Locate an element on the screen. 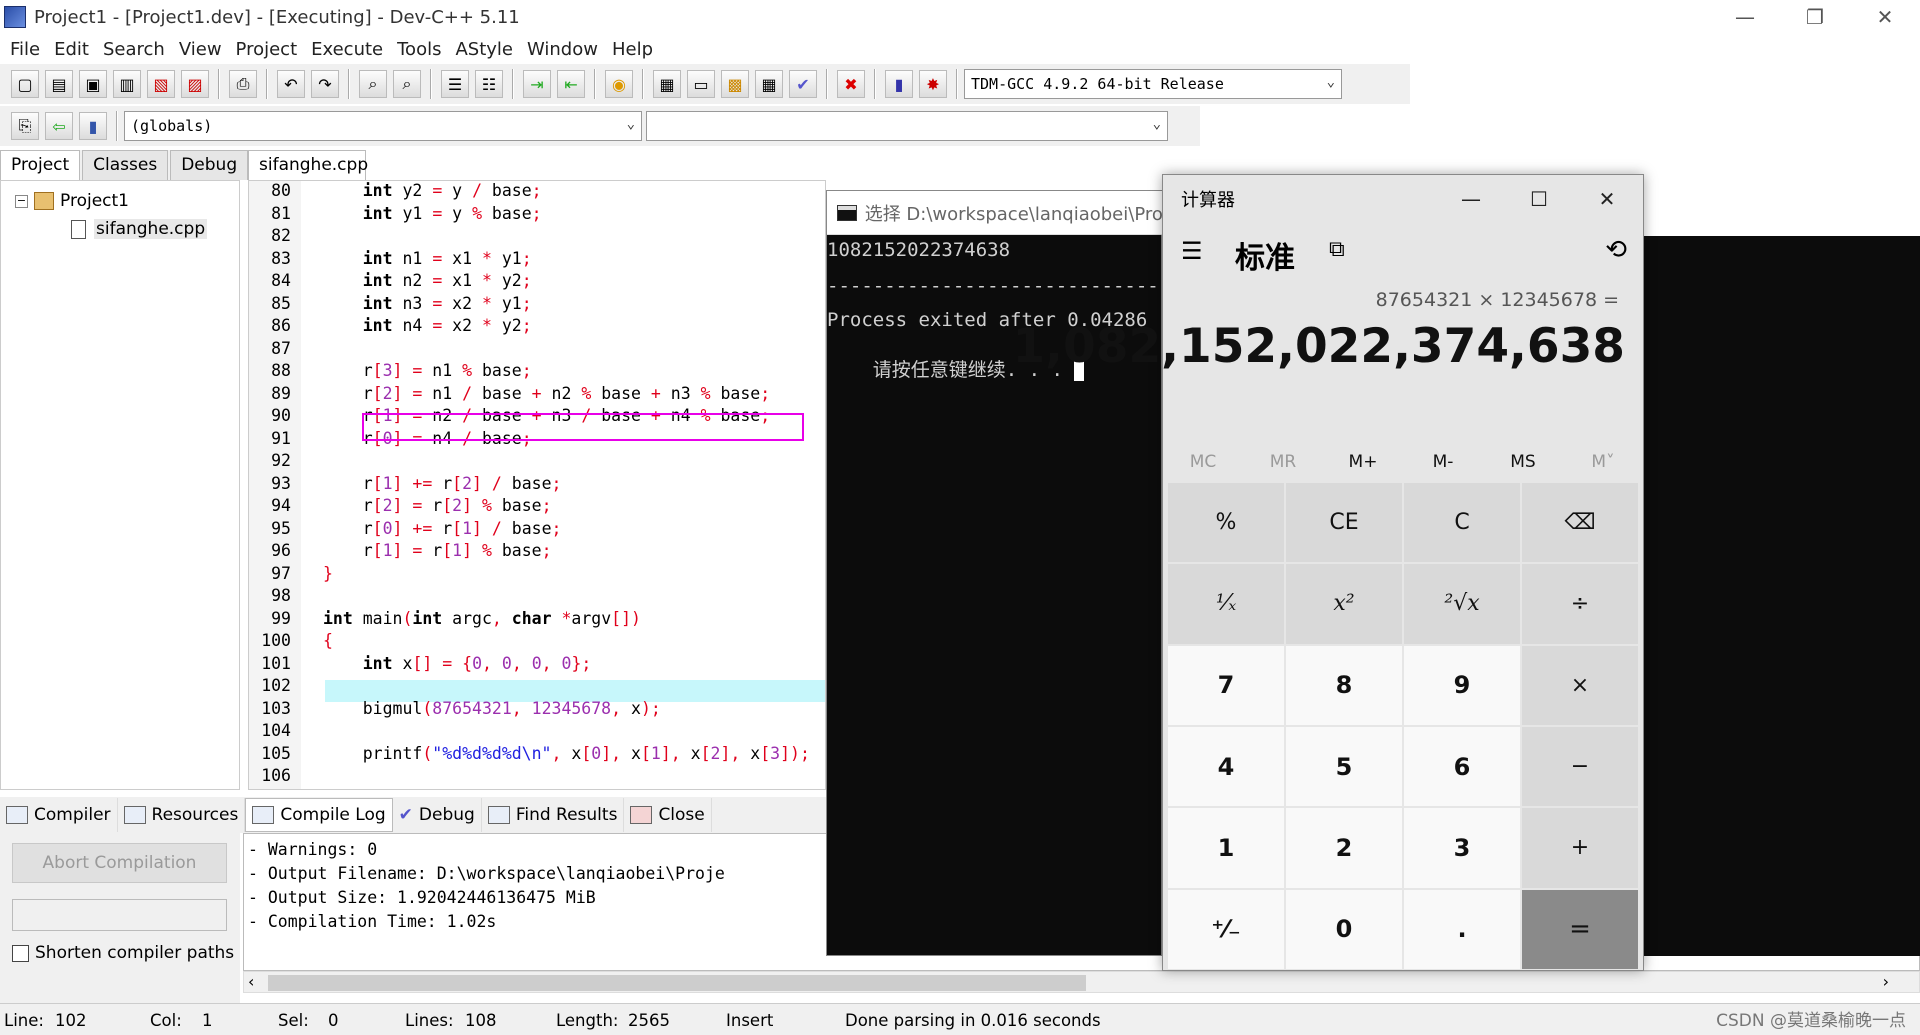  divide-button: ÷ is located at coordinates (1580, 604).